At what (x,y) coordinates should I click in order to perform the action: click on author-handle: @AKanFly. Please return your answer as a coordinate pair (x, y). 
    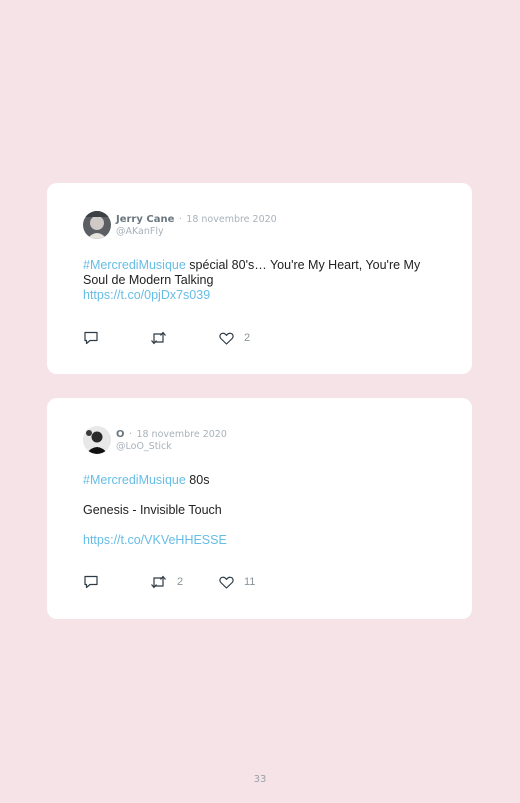
    Looking at the image, I should click on (196, 232).